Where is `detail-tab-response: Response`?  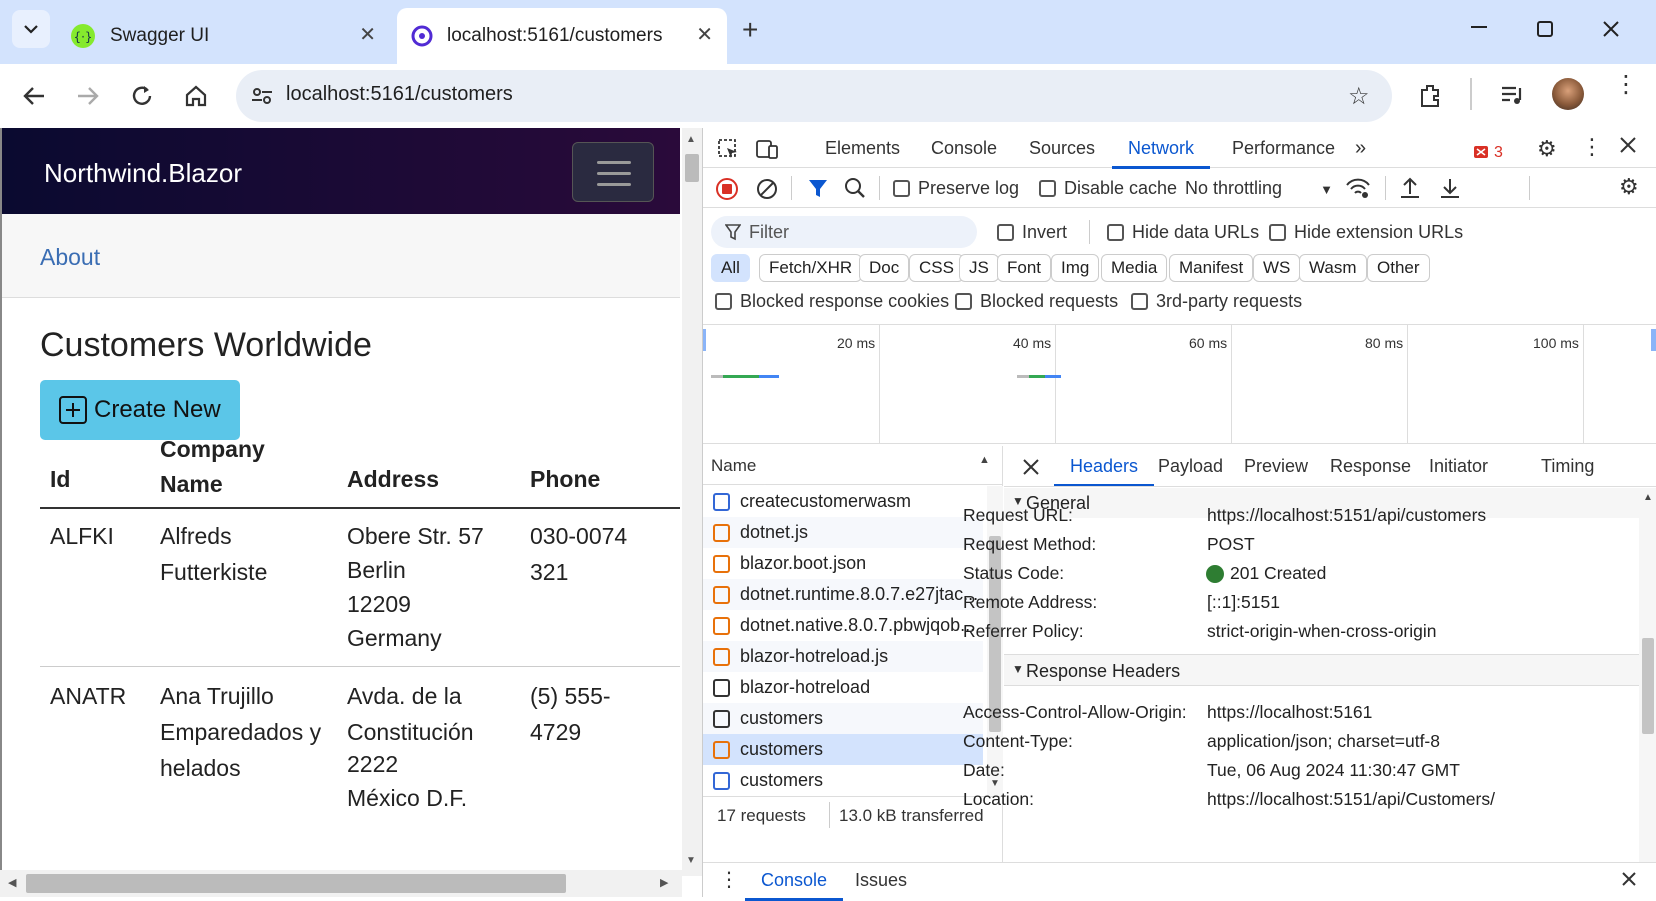 detail-tab-response: Response is located at coordinates (1370, 466).